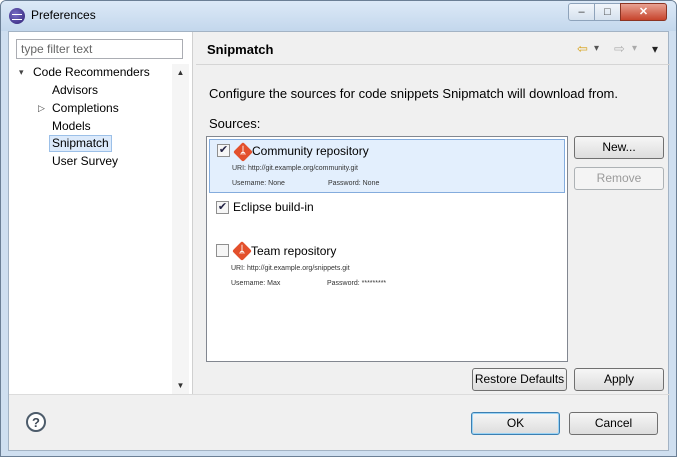  What do you see at coordinates (180, 385) in the screenshot?
I see `scroll-down-icon: ▼` at bounding box center [180, 385].